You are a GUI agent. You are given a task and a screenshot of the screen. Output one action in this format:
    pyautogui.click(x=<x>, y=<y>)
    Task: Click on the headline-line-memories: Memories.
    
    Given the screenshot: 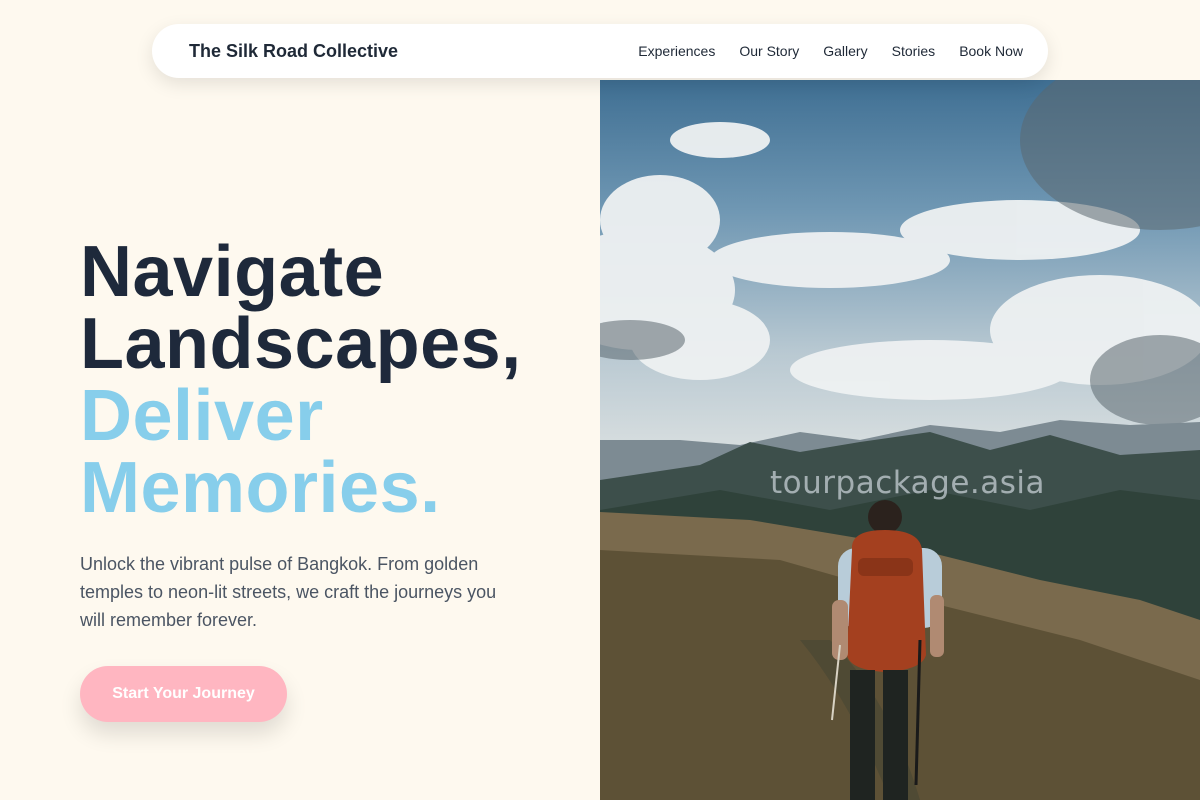 What is the action you would take?
    pyautogui.click(x=260, y=488)
    